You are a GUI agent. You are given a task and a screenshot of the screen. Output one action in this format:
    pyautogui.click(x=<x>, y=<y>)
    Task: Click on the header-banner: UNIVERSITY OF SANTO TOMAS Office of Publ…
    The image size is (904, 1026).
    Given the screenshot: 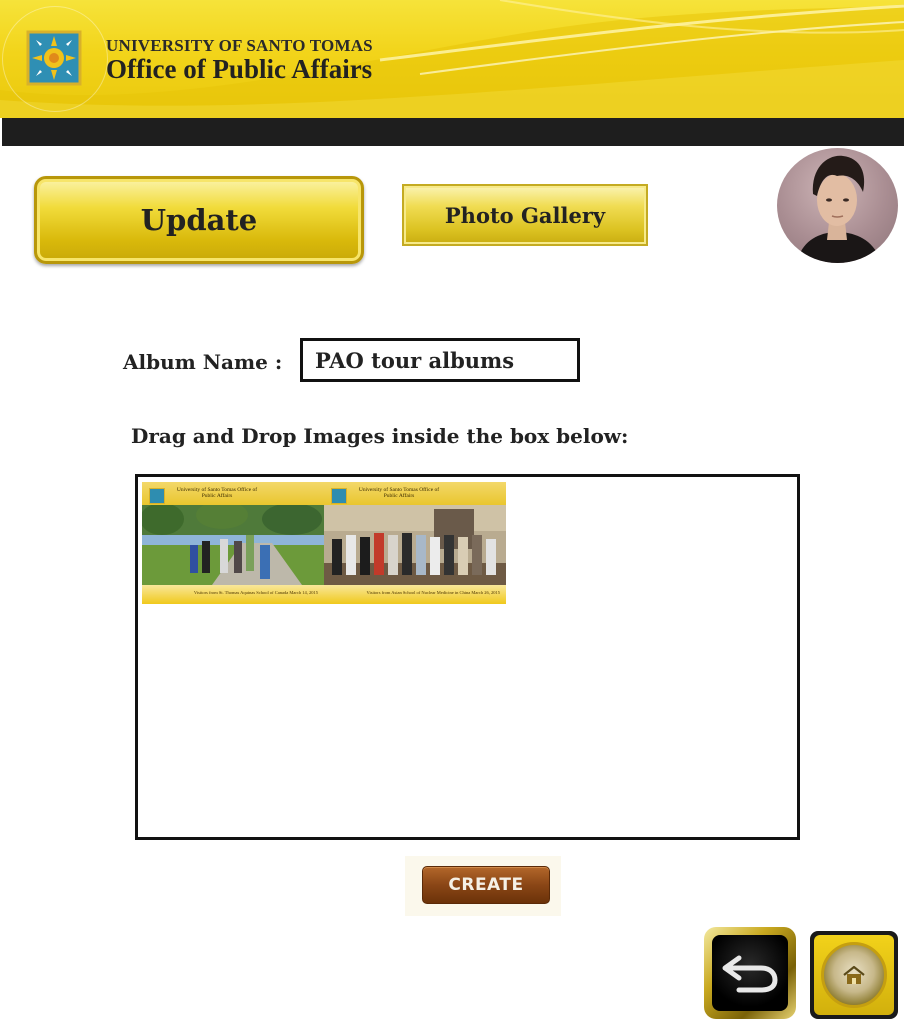 What is the action you would take?
    pyautogui.click(x=452, y=59)
    